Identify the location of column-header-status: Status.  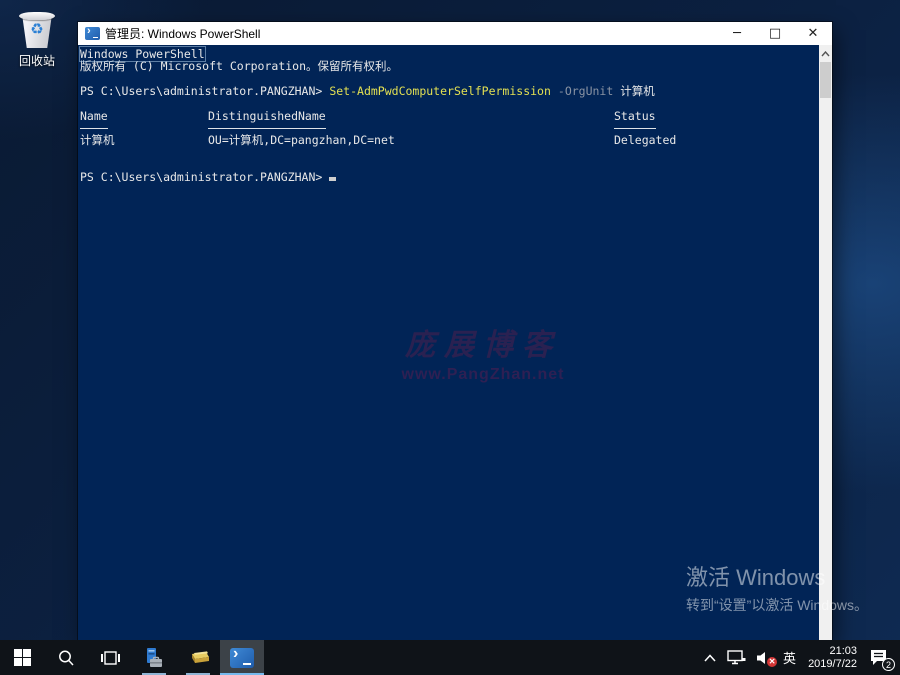
(635, 120).